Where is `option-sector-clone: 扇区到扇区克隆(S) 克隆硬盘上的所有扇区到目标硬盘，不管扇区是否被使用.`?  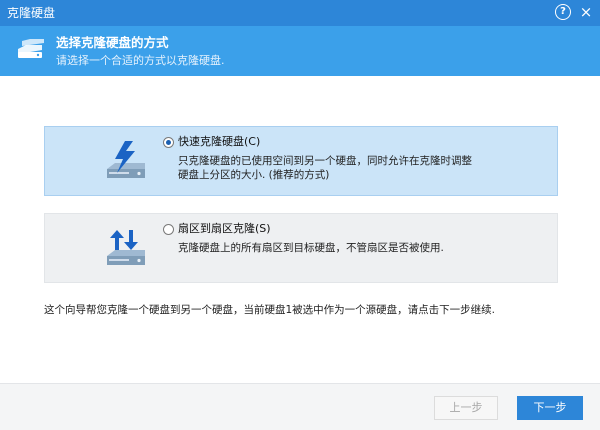
option-sector-clone: 扇区到扇区克隆(S) 克隆硬盘上的所有扇区到目标硬盘，不管扇区是否被使用. is located at coordinates (301, 248).